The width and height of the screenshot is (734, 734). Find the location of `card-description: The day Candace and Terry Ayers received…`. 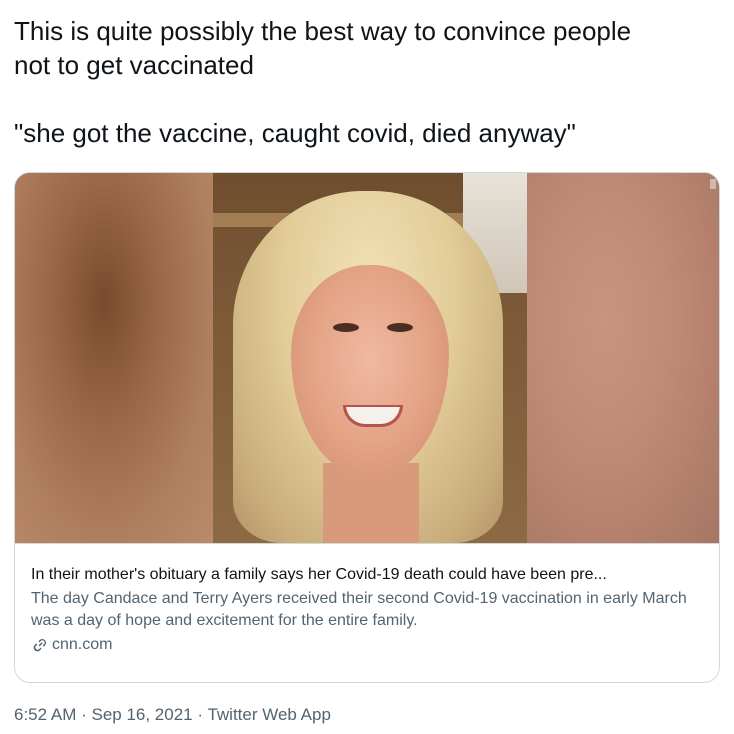

card-description: The day Candace and Terry Ayers received… is located at coordinates (359, 609).